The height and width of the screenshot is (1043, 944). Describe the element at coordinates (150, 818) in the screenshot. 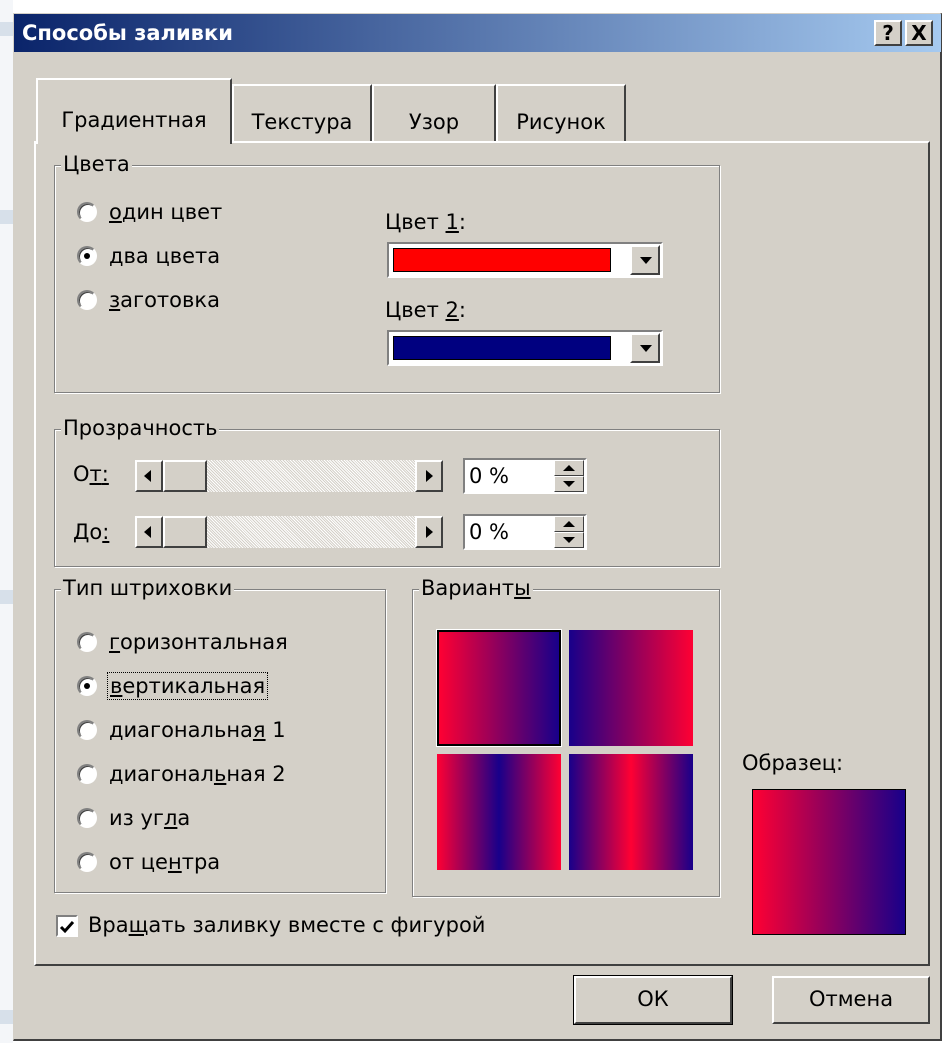

I see `radio-label: из угла` at that location.